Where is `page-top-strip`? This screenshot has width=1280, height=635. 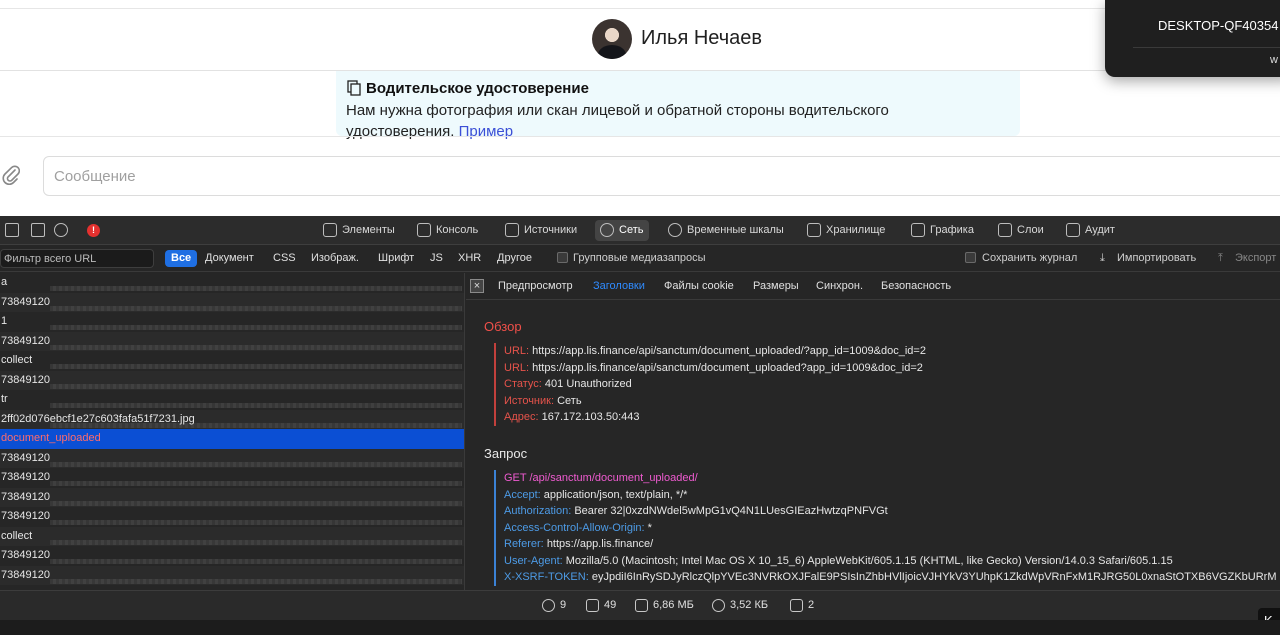
page-top-strip is located at coordinates (640, 4).